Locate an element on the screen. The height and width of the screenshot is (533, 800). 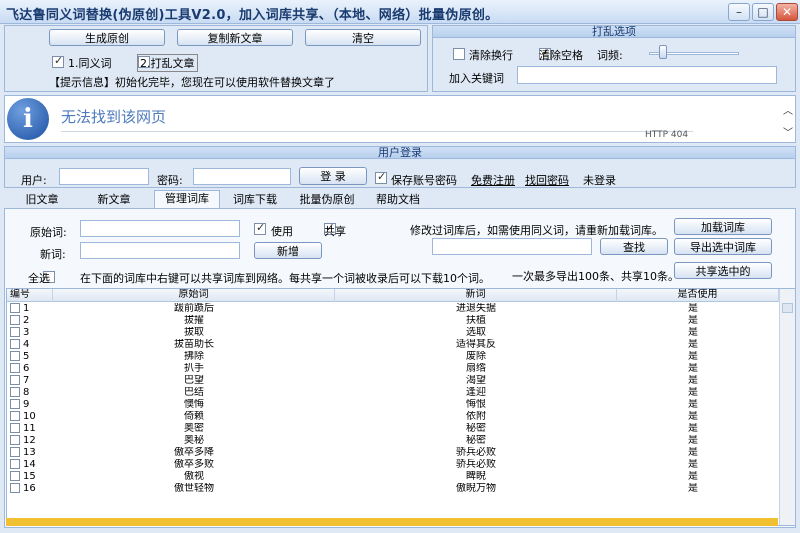
load-dictionary-button: 加载词库 is located at coordinates (723, 226).